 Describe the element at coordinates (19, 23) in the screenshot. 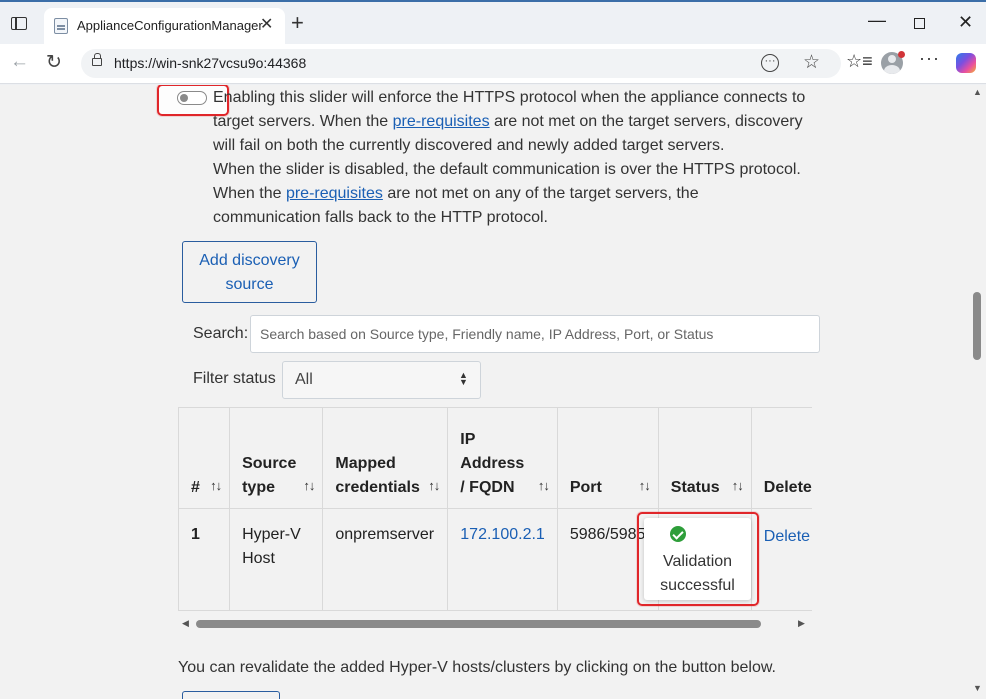

I see `tab-actions-icon` at that location.